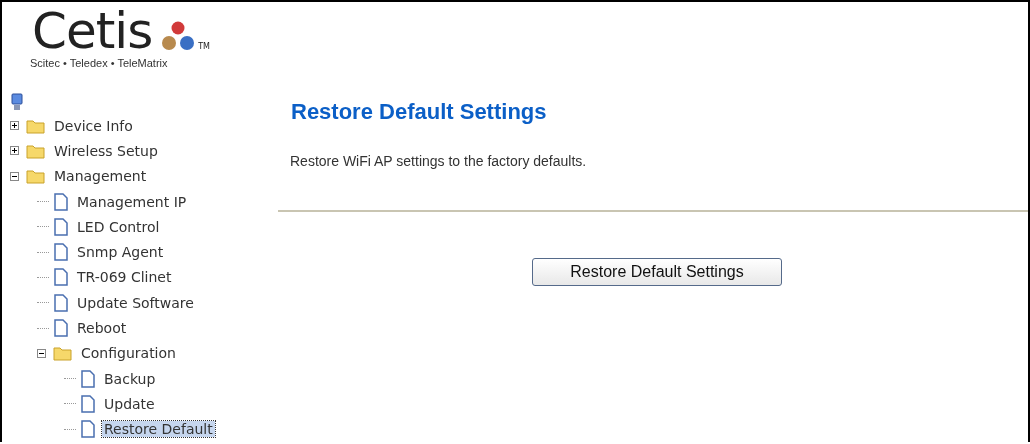 Image resolution: width=1030 pixels, height=444 pixels. Describe the element at coordinates (439, 161) in the screenshot. I see `page-description: Restore WiFi AP settings to the factory defaults.` at that location.